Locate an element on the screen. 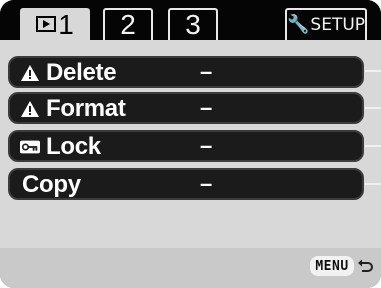 This screenshot has height=288, width=381. tab-3: 3 is located at coordinates (193, 24).